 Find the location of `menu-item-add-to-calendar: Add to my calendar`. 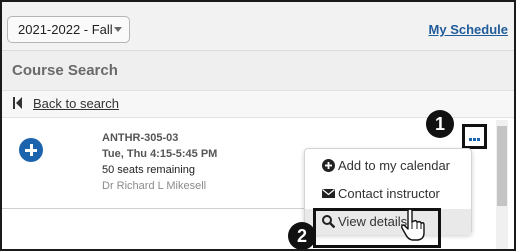

menu-item-add-to-calendar: Add to my calendar is located at coordinates (388, 166).